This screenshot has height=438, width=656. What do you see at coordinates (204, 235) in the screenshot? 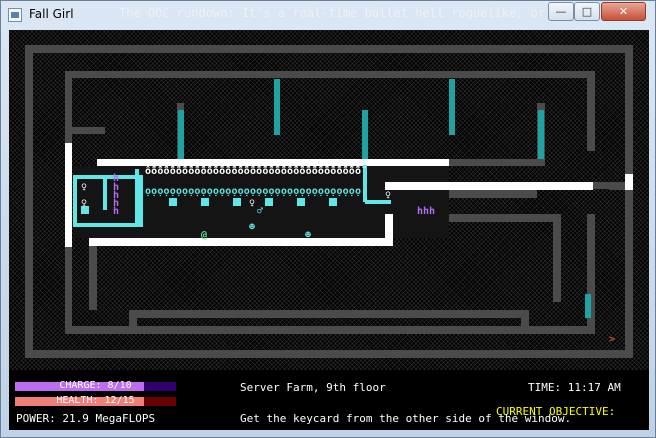
I see `player-sprite: @` at bounding box center [204, 235].